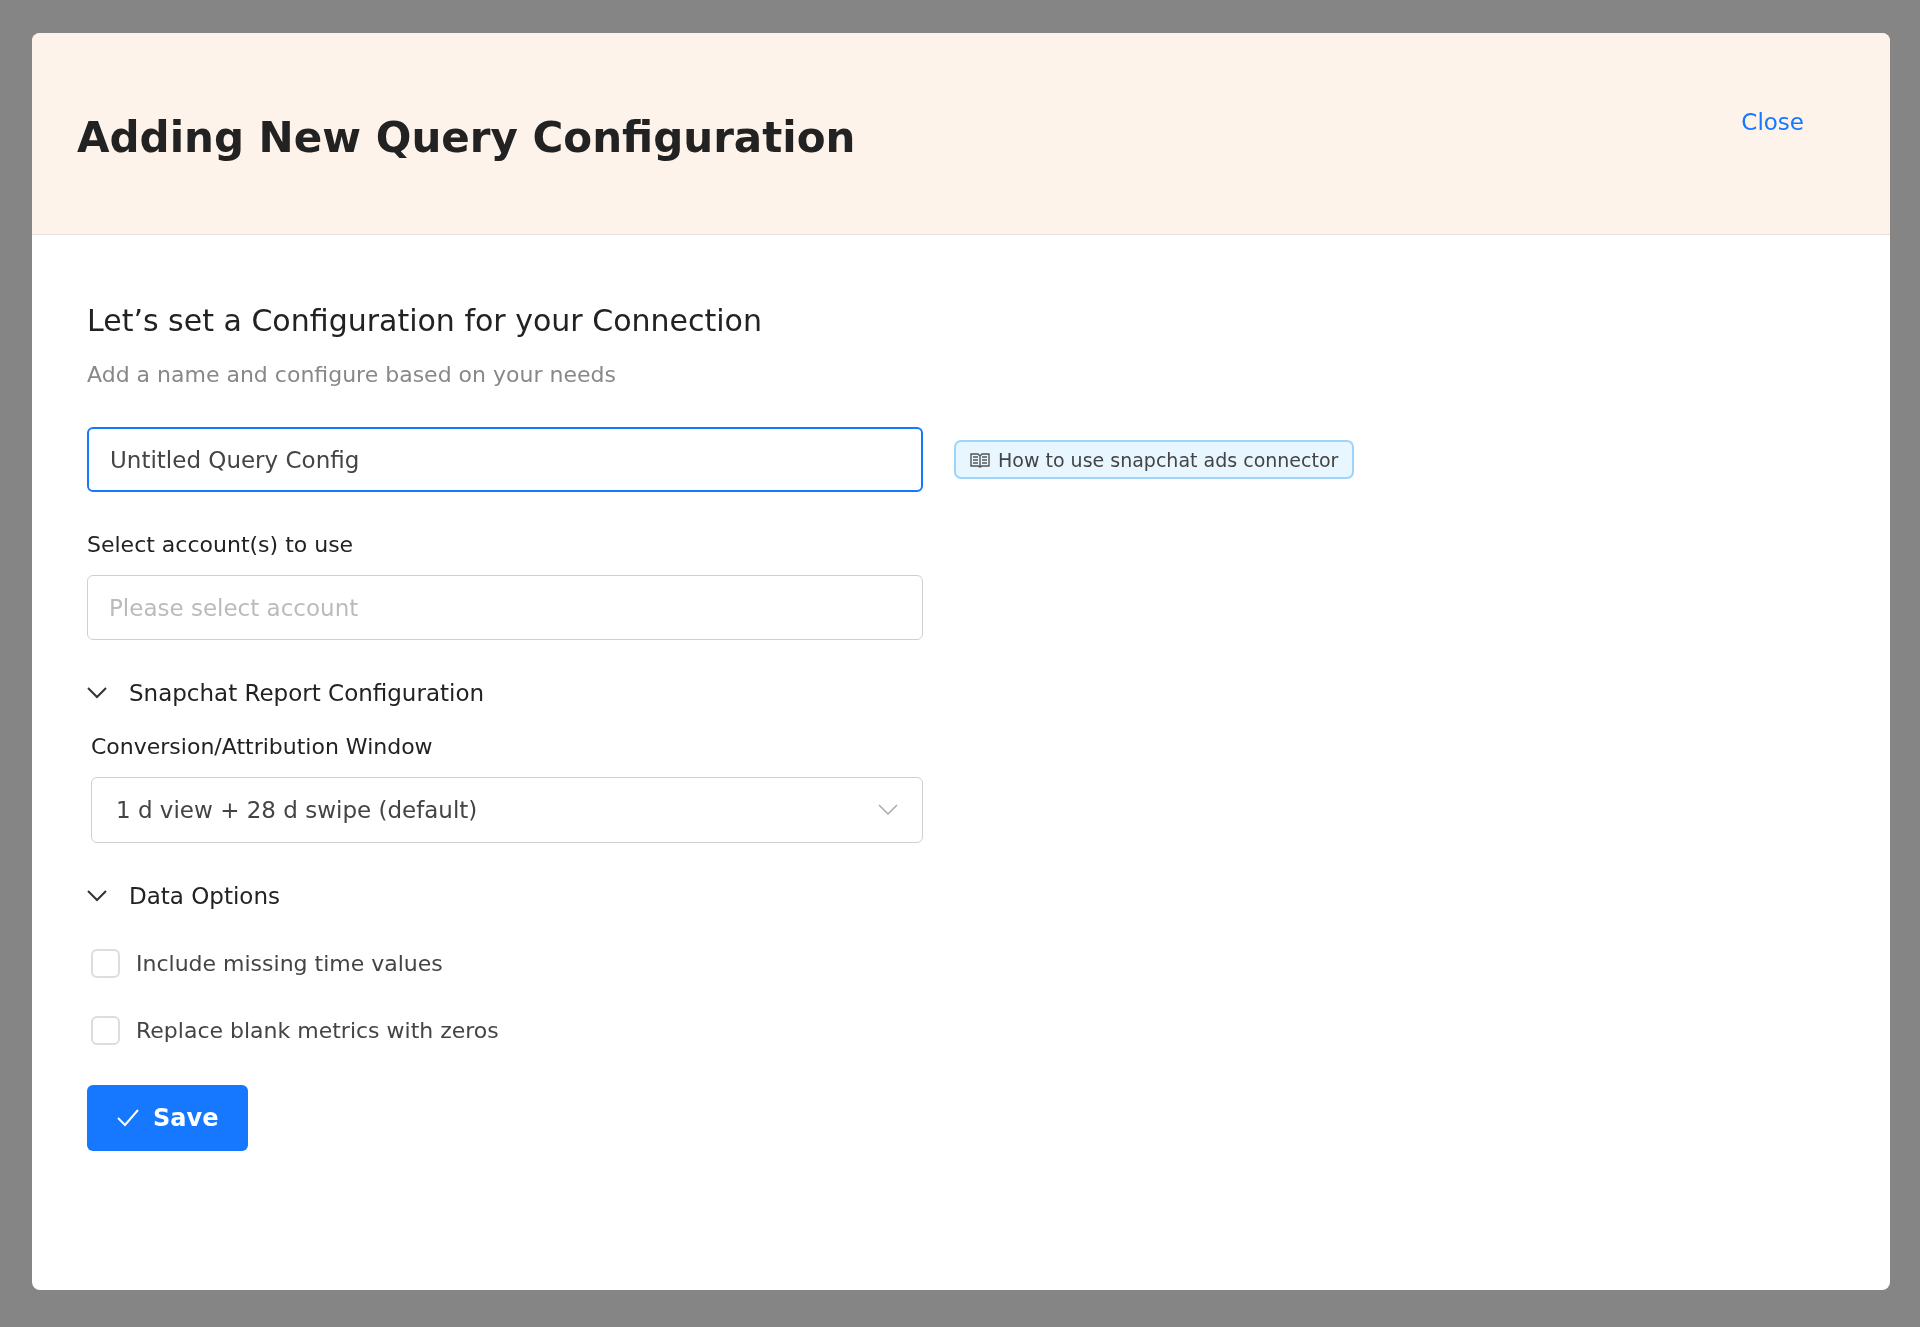 The width and height of the screenshot is (1920, 1327). I want to click on field-label: Select account(s) to use, so click(221, 544).